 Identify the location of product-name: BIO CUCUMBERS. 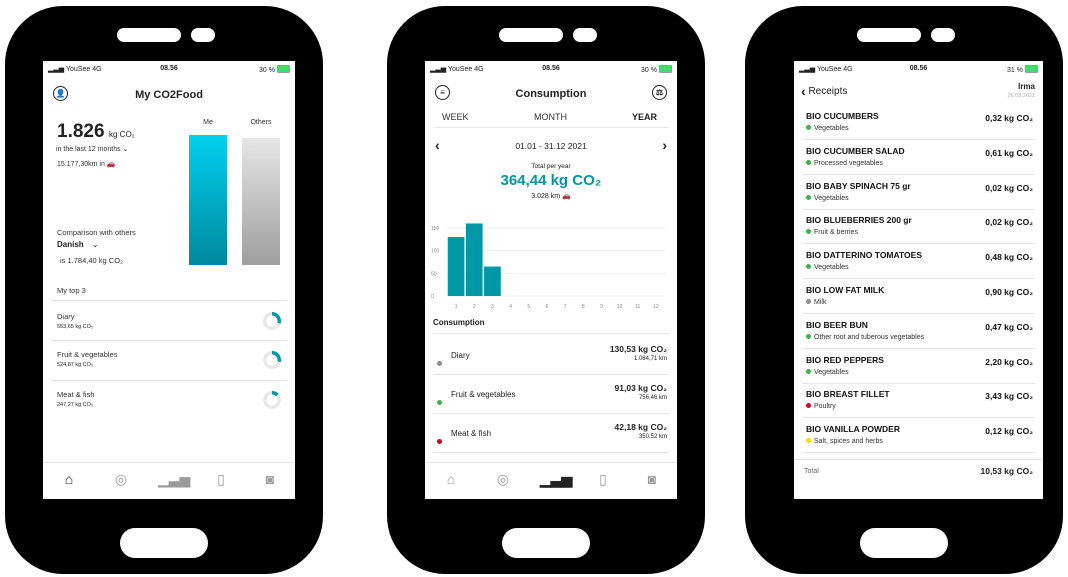
(842, 116).